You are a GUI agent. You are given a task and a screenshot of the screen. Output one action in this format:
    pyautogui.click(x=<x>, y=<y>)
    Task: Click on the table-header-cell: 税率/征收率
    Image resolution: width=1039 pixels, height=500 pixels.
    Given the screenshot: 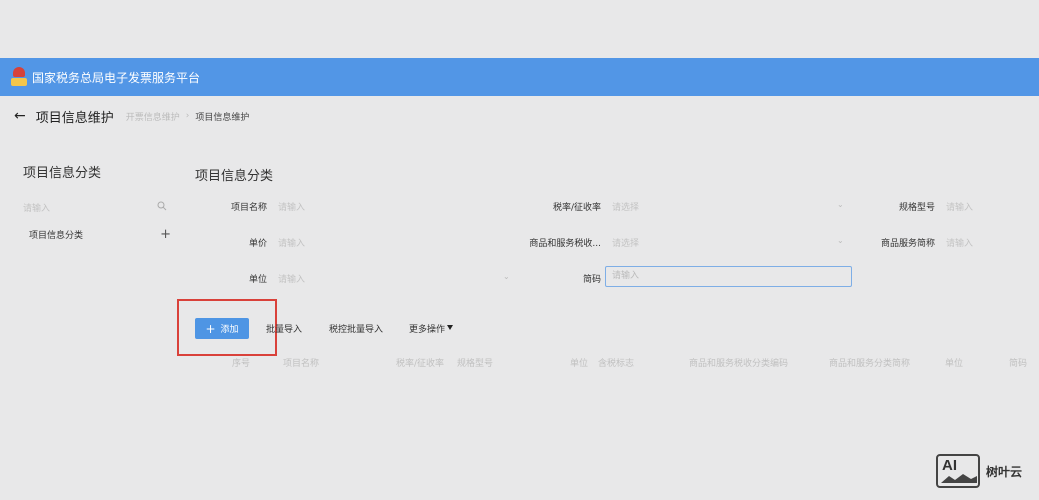 What is the action you would take?
    pyautogui.click(x=420, y=364)
    